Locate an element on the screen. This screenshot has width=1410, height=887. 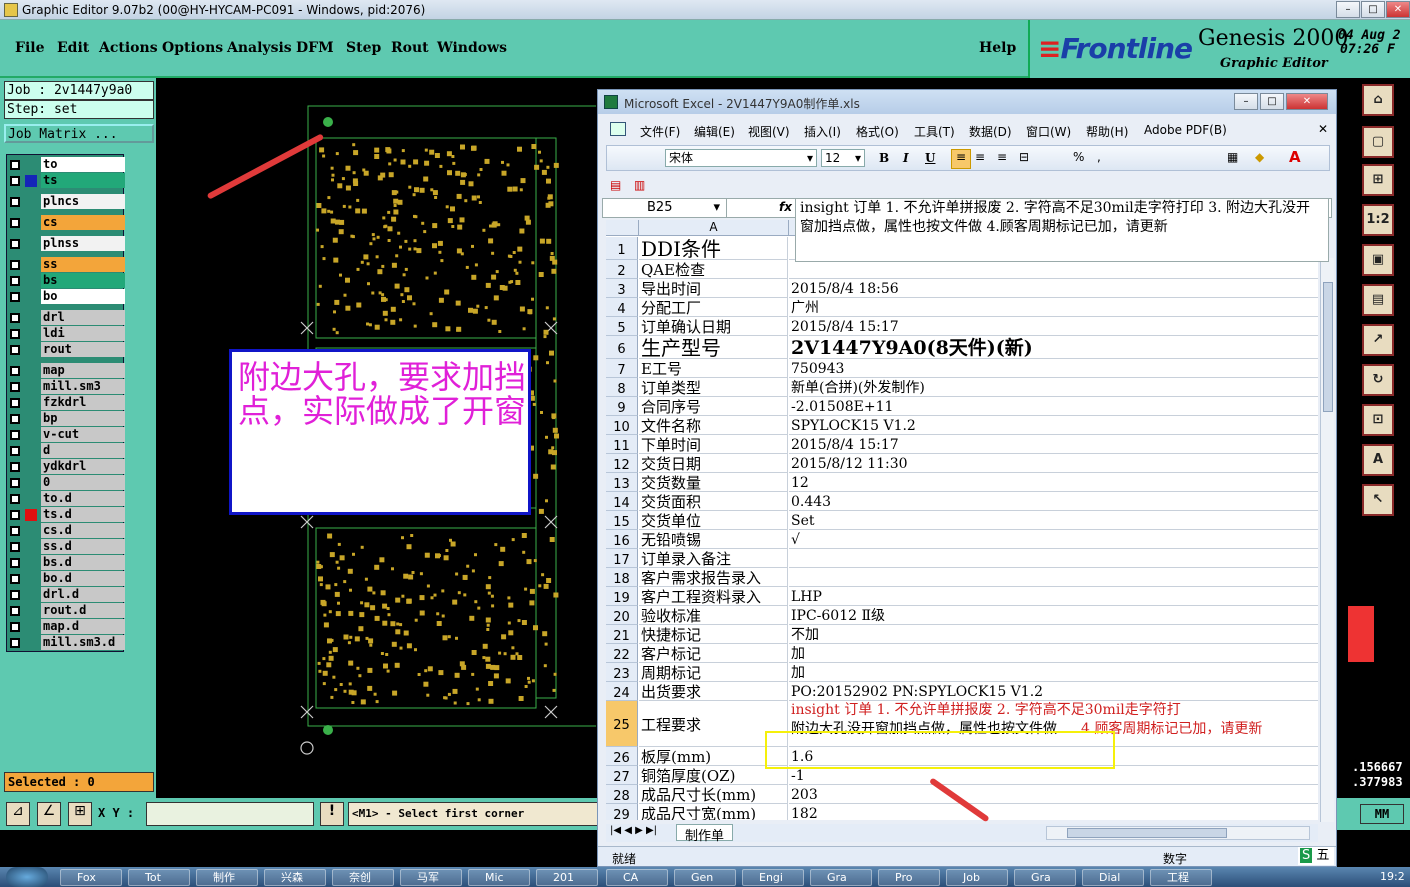
font-color-icon: A is located at coordinates (1295, 157).